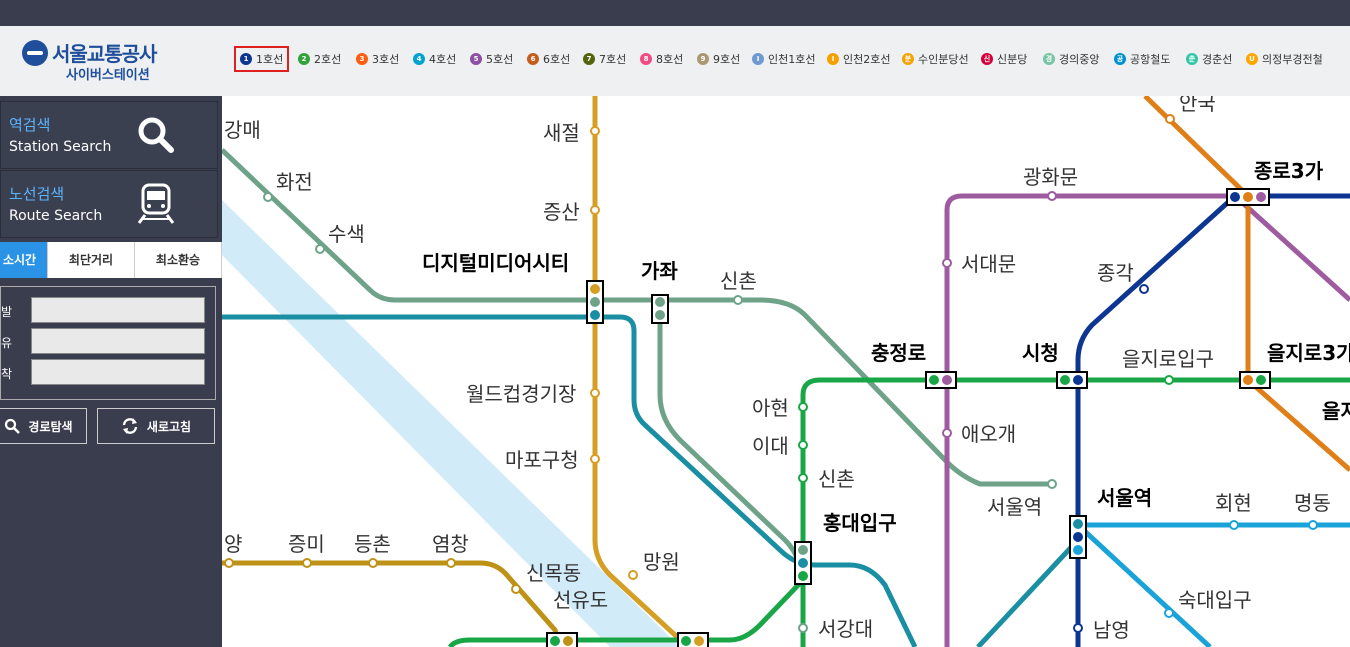 The image size is (1350, 647). Describe the element at coordinates (450, 544) in the screenshot. I see `station-label: 염창` at that location.